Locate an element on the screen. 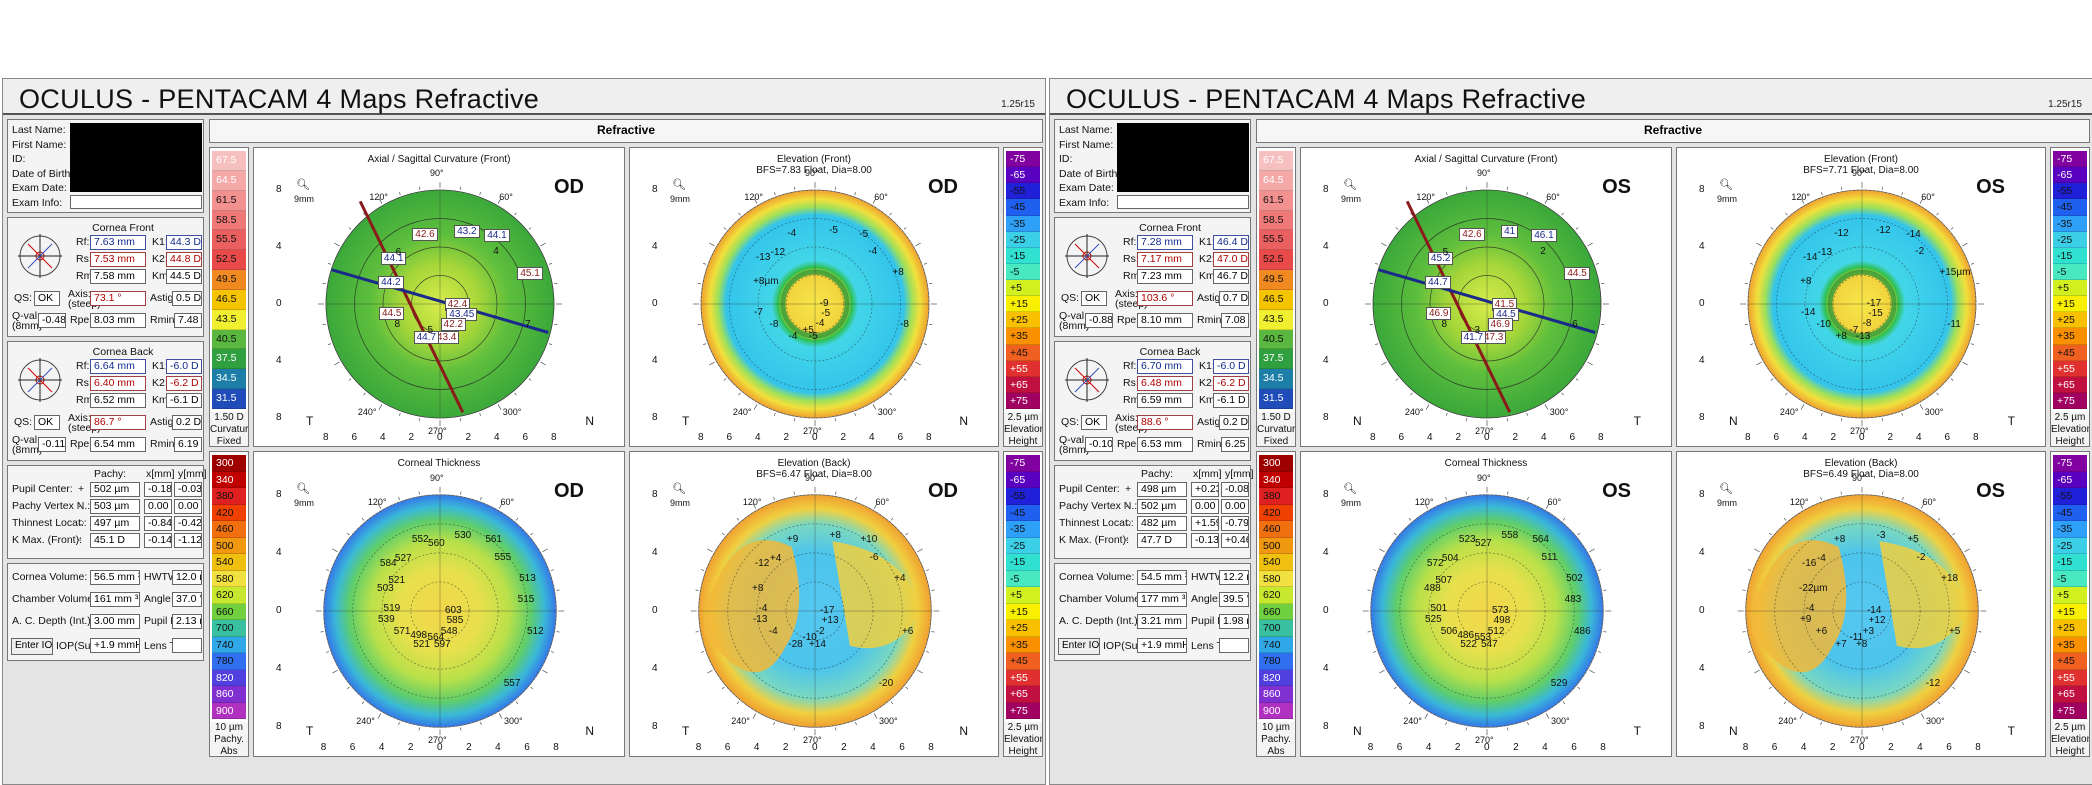 This screenshot has width=2092, height=785. curvature-scale-item: 49.5 is located at coordinates (1276, 280).